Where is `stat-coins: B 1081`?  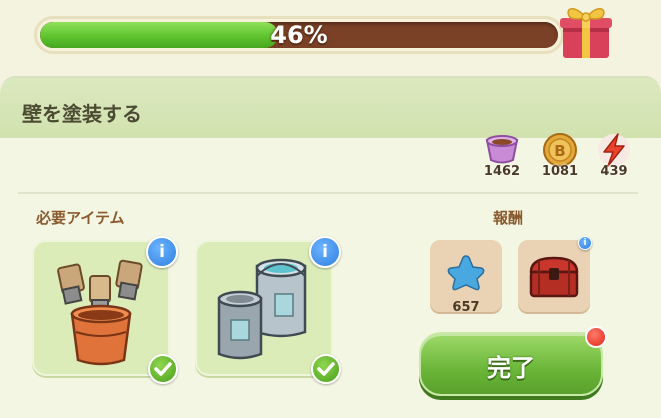
stat-coins: B 1081 is located at coordinates (560, 158).